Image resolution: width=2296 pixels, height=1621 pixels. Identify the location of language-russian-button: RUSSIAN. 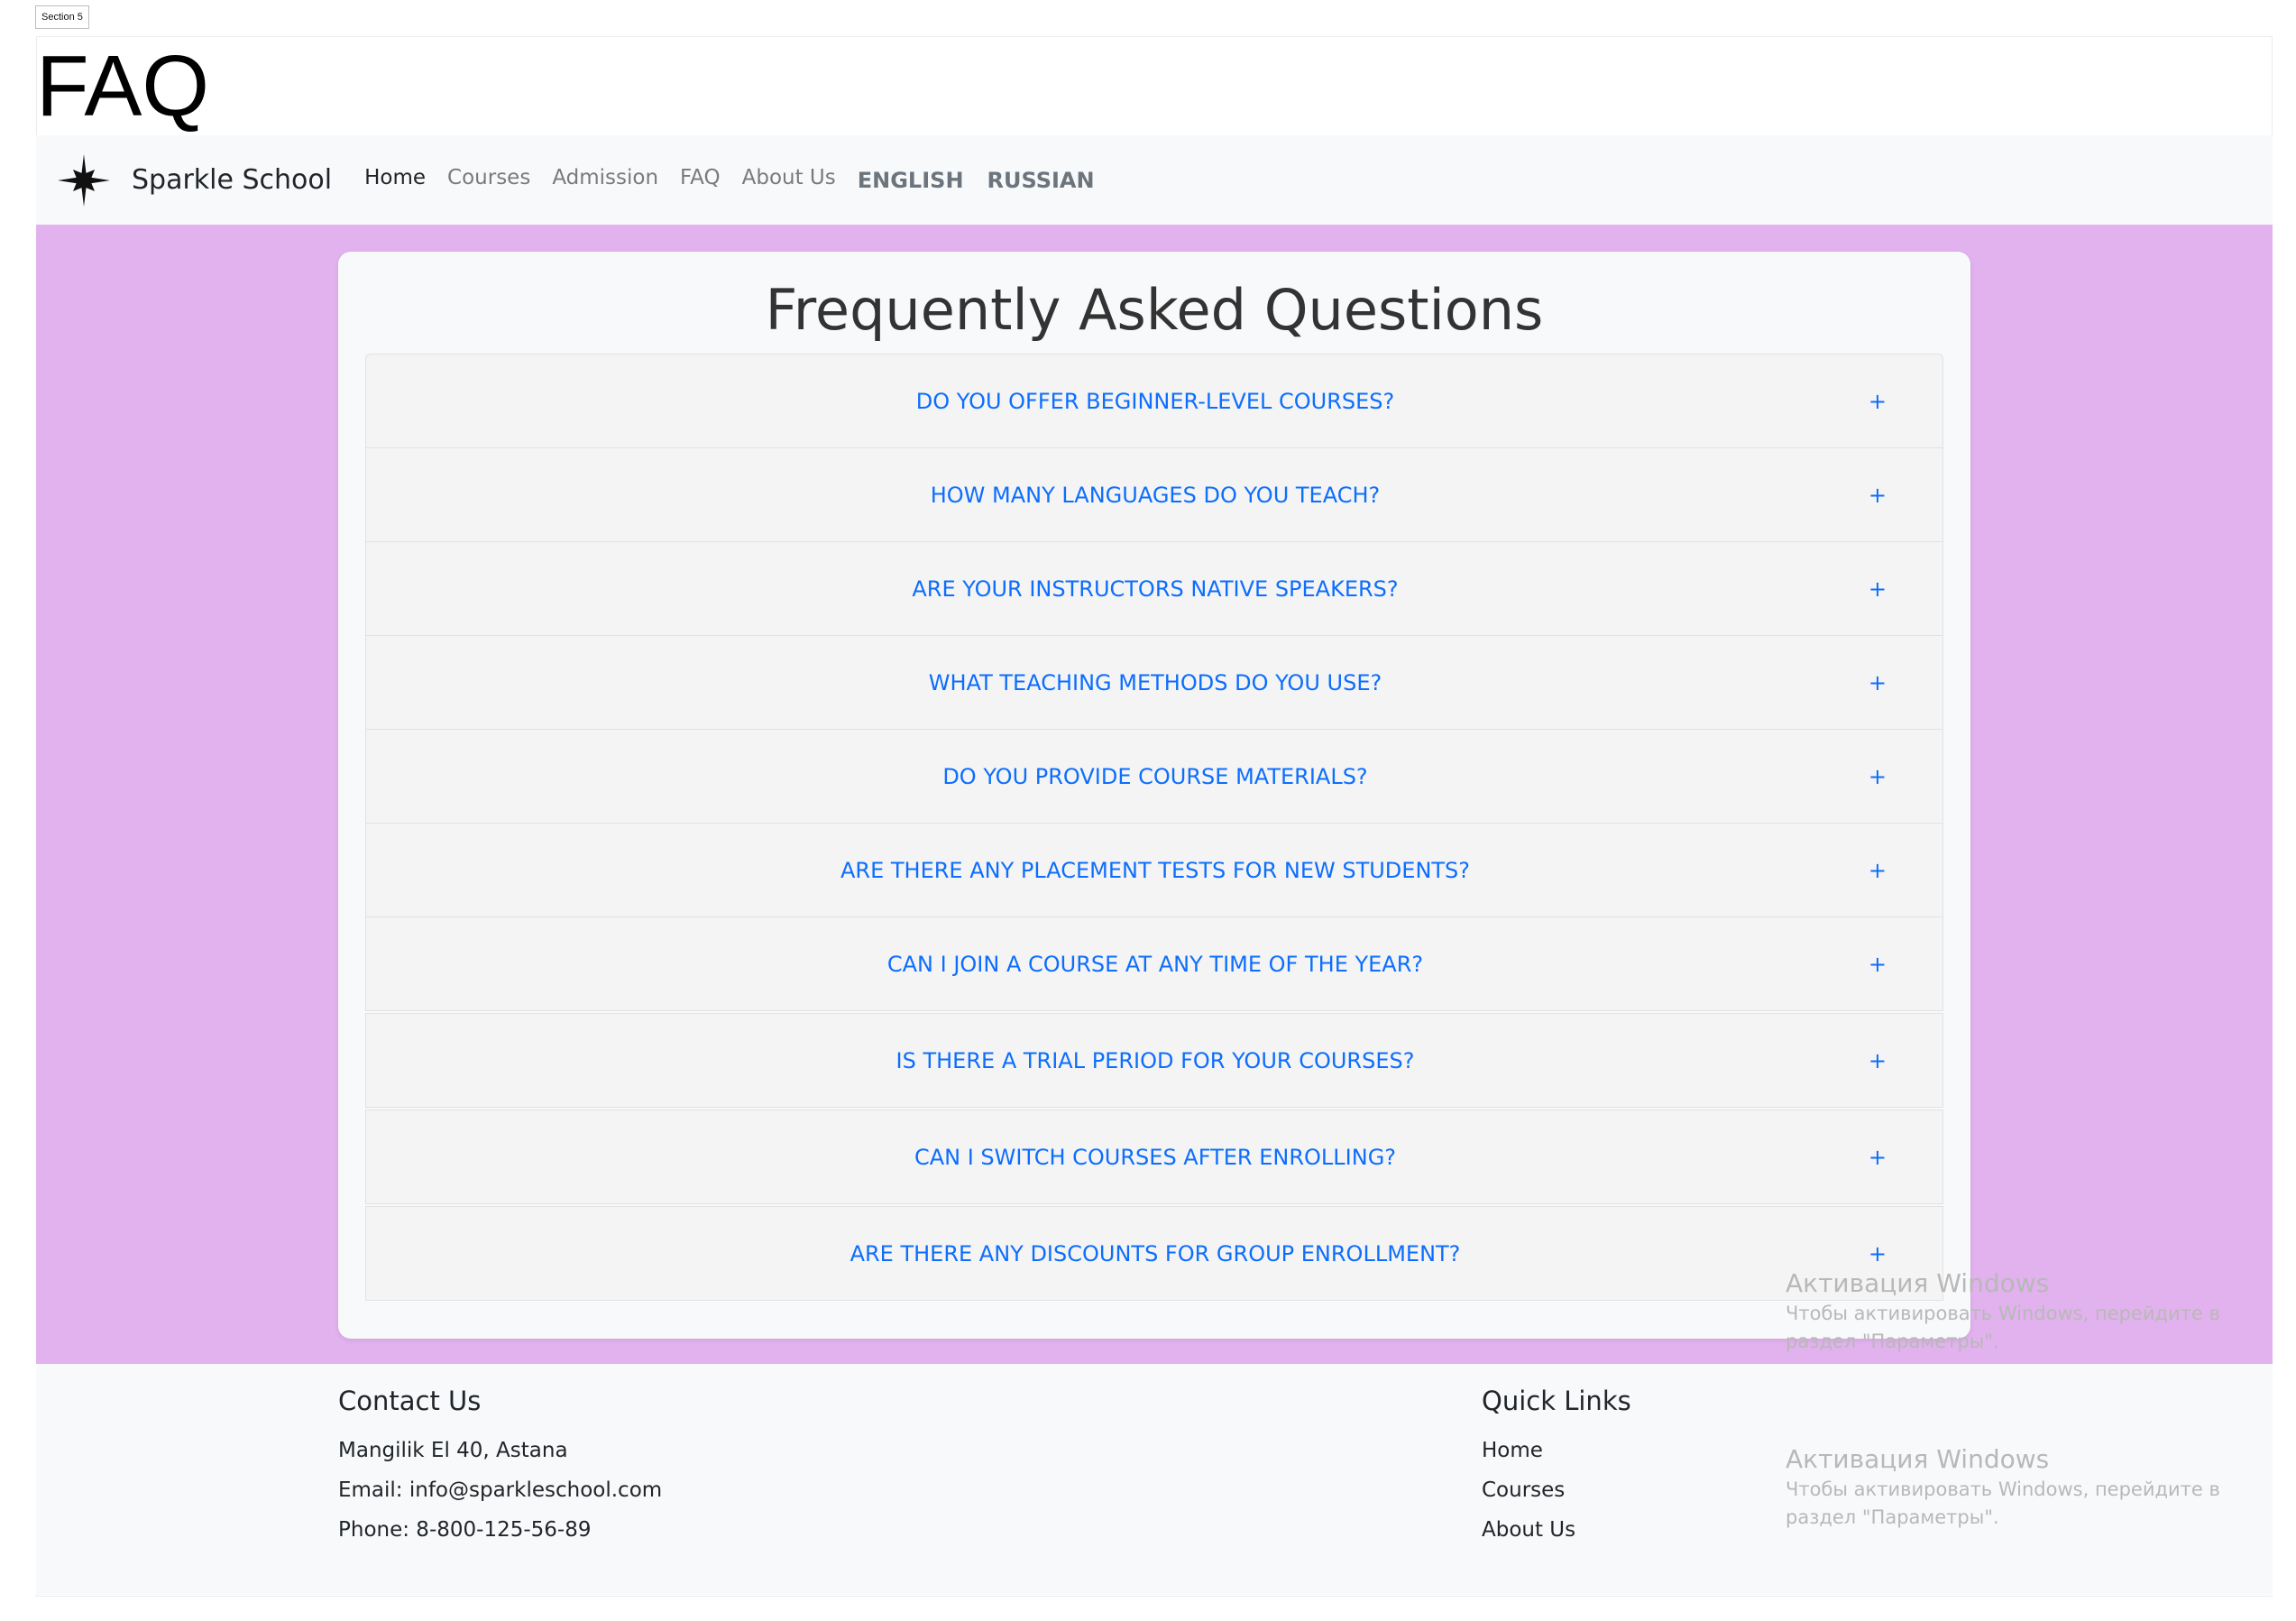
(1041, 180).